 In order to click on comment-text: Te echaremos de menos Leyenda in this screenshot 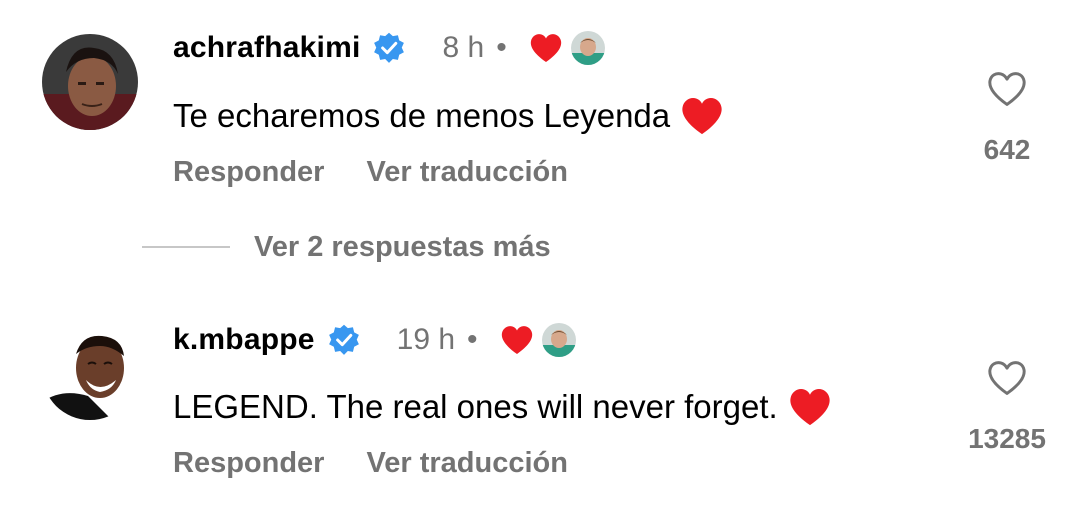, I will do `click(448, 116)`.